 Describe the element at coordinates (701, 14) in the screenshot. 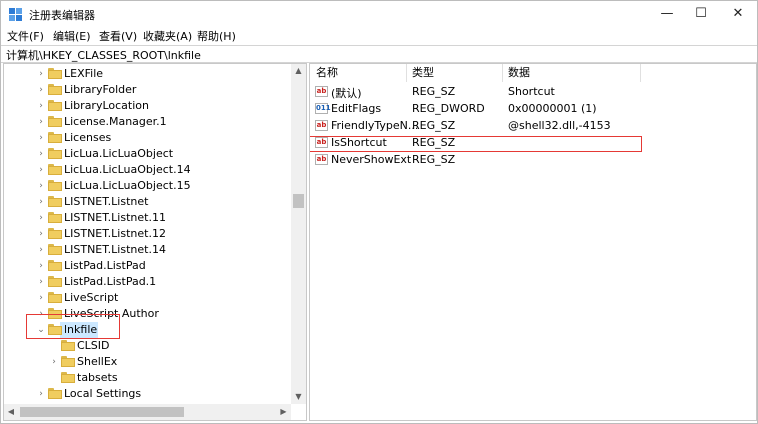

I see `maximize-button: ☐` at that location.